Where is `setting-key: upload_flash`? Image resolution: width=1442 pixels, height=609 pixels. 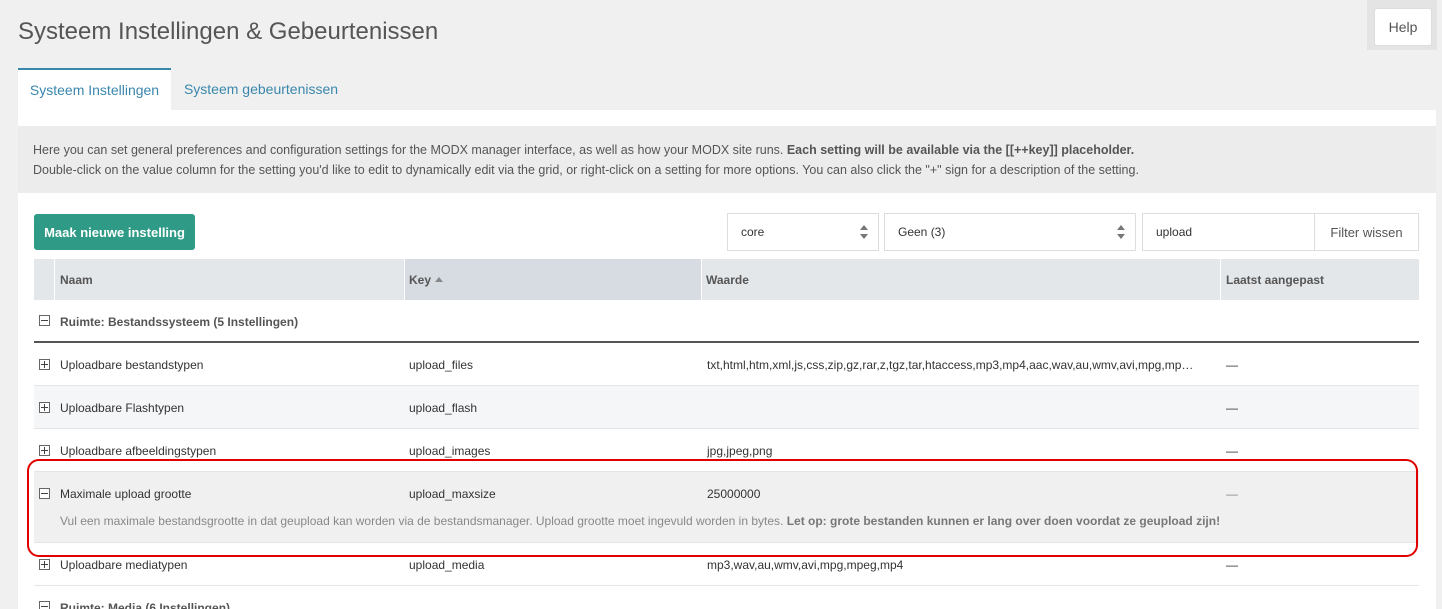 setting-key: upload_flash is located at coordinates (443, 407).